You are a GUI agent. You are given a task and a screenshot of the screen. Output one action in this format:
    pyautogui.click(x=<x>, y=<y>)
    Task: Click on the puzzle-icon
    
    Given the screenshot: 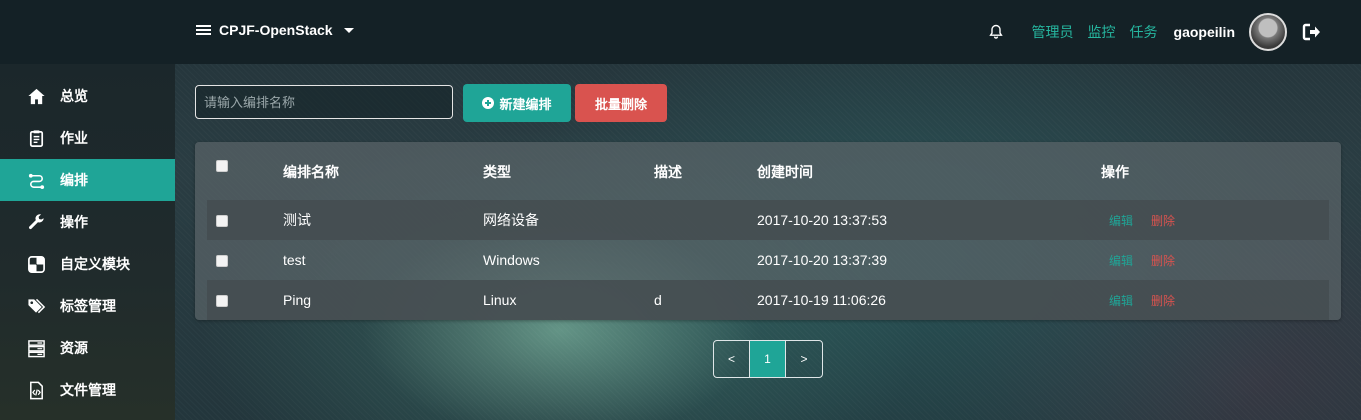 What is the action you would take?
    pyautogui.click(x=36, y=264)
    